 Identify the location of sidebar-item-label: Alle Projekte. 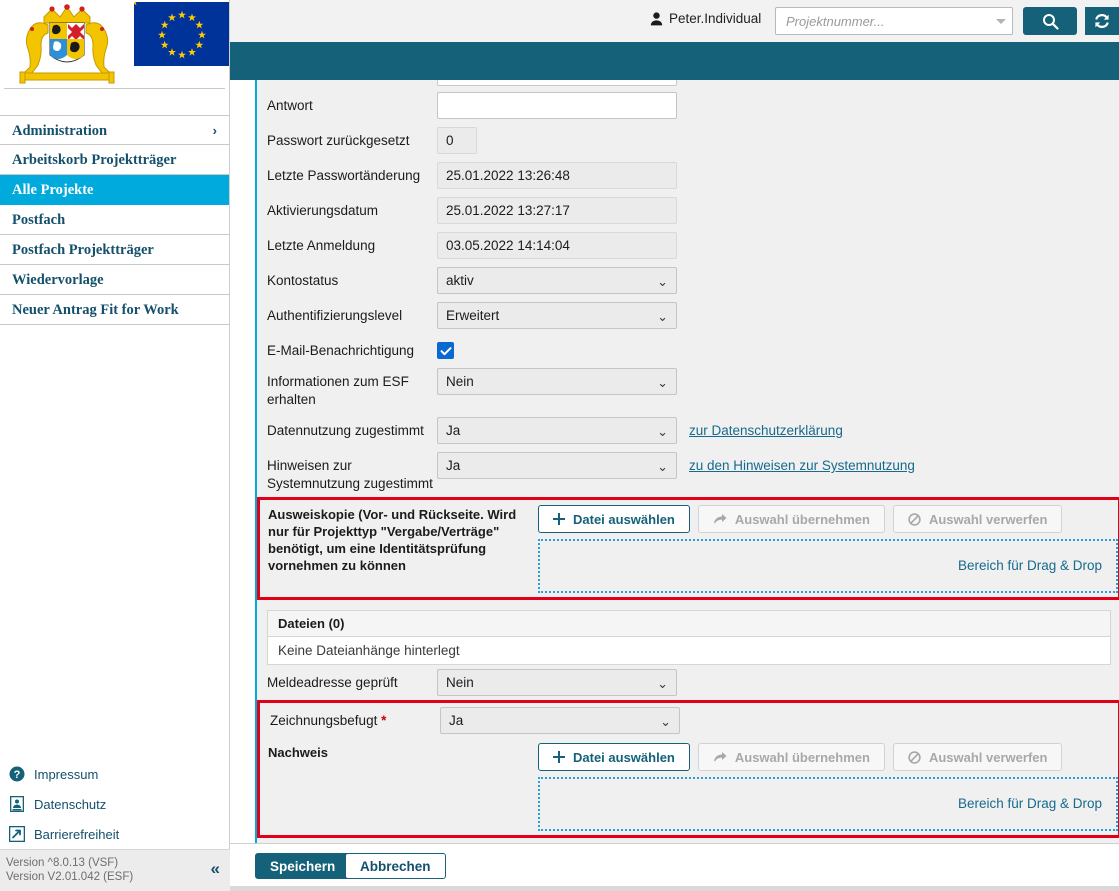
(53, 190).